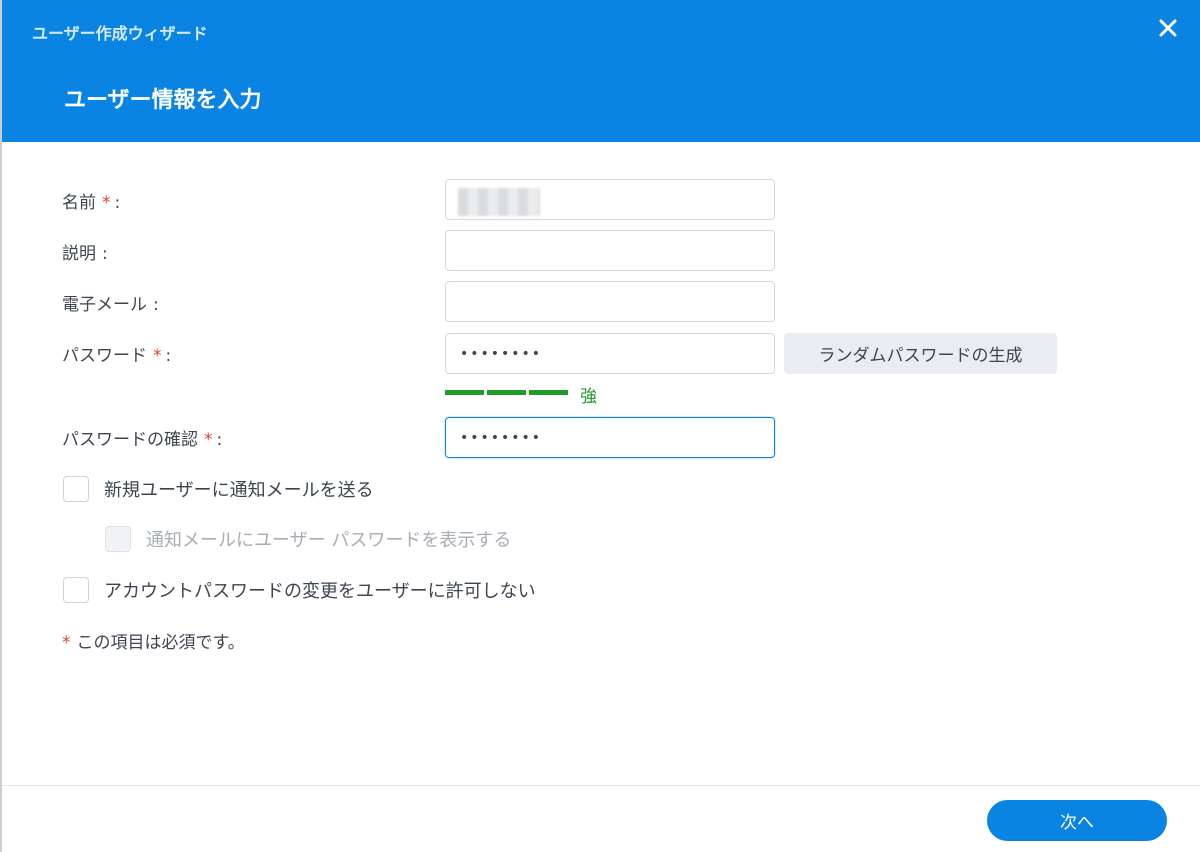  Describe the element at coordinates (329, 540) in the screenshot. I see `show-password-label: 通知メールにユーザー パスワードを表示する` at that location.